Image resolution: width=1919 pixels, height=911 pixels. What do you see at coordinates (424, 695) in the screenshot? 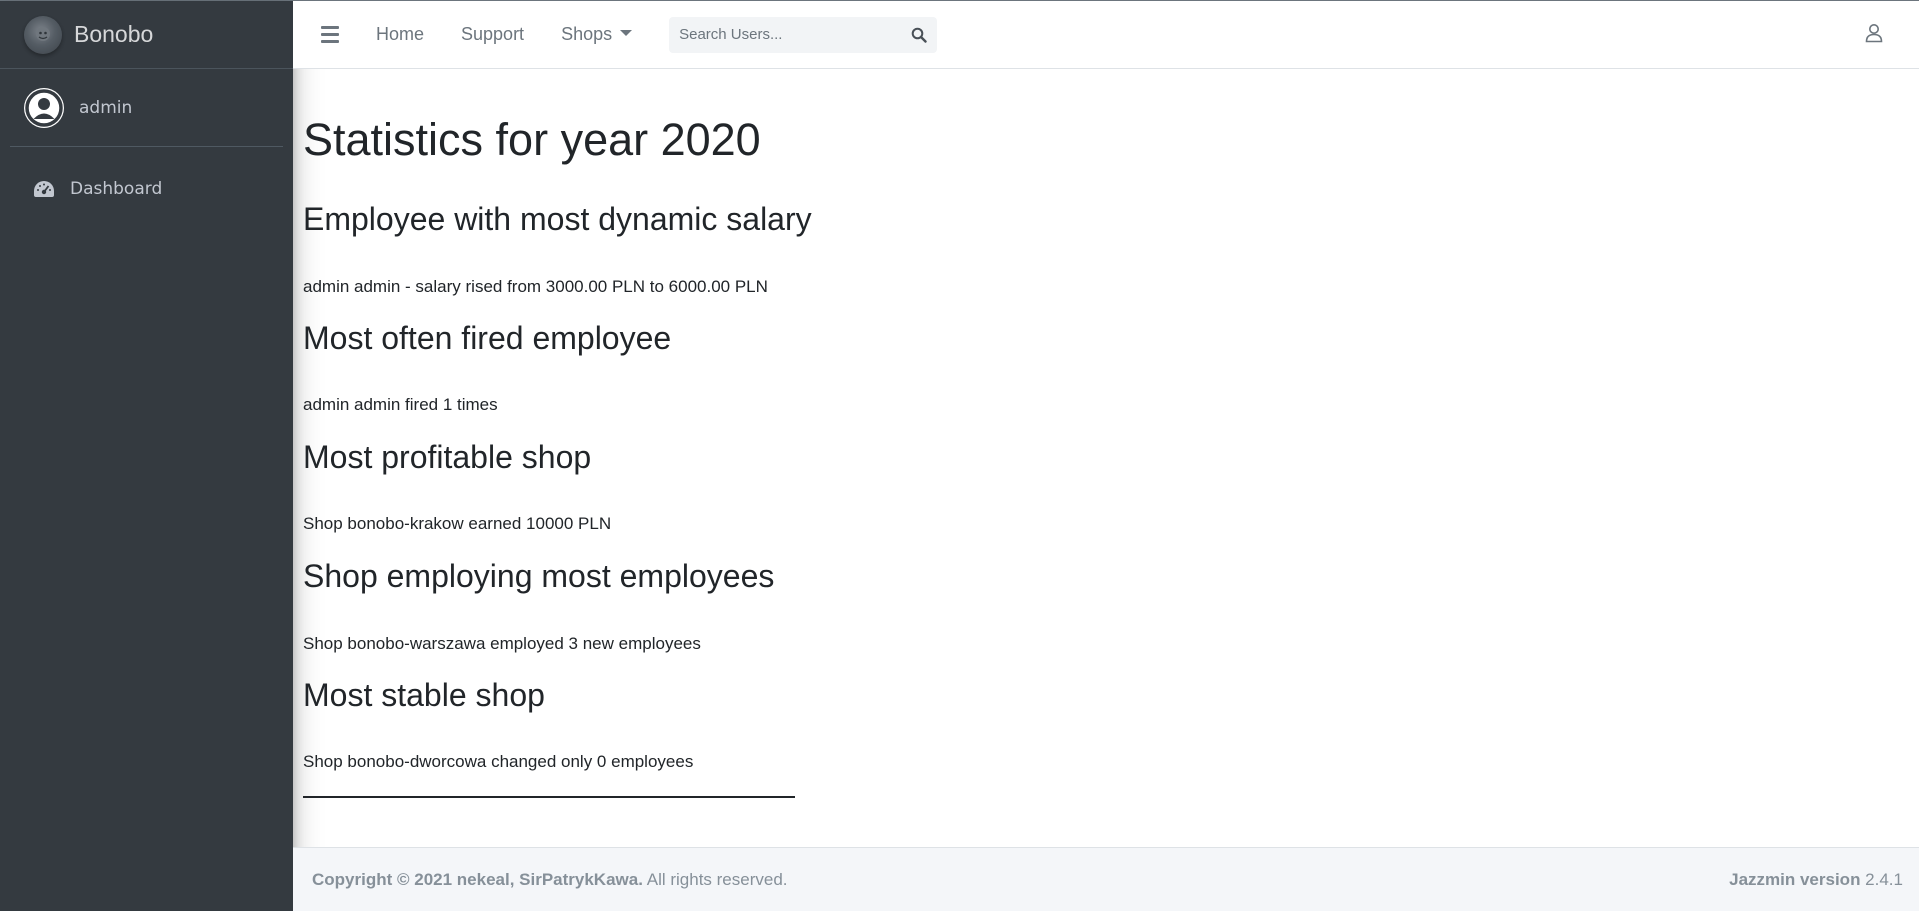
I see `section-heading: Most stable shop` at bounding box center [424, 695].